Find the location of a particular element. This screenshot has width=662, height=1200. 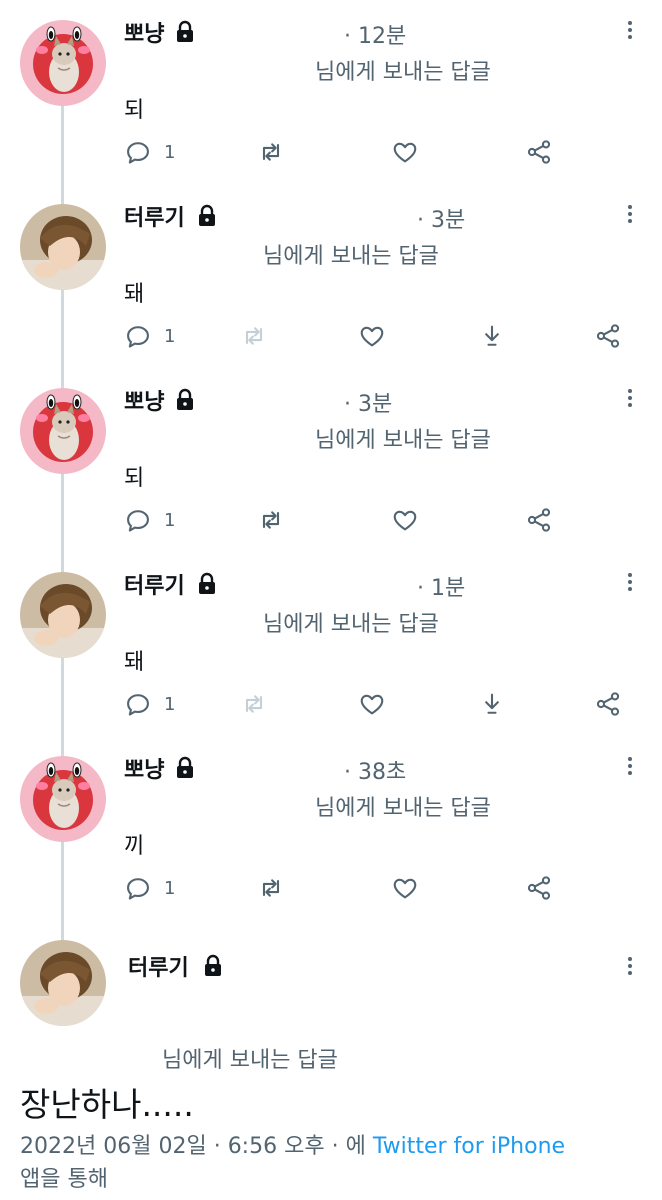

tweet-time: 6:56 오후 is located at coordinates (276, 1146).